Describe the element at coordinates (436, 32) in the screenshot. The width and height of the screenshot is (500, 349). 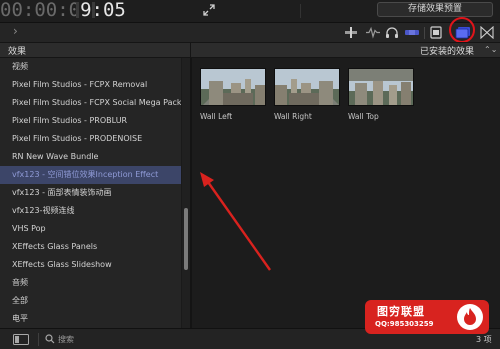
I see `clip-appearance-icon` at that location.